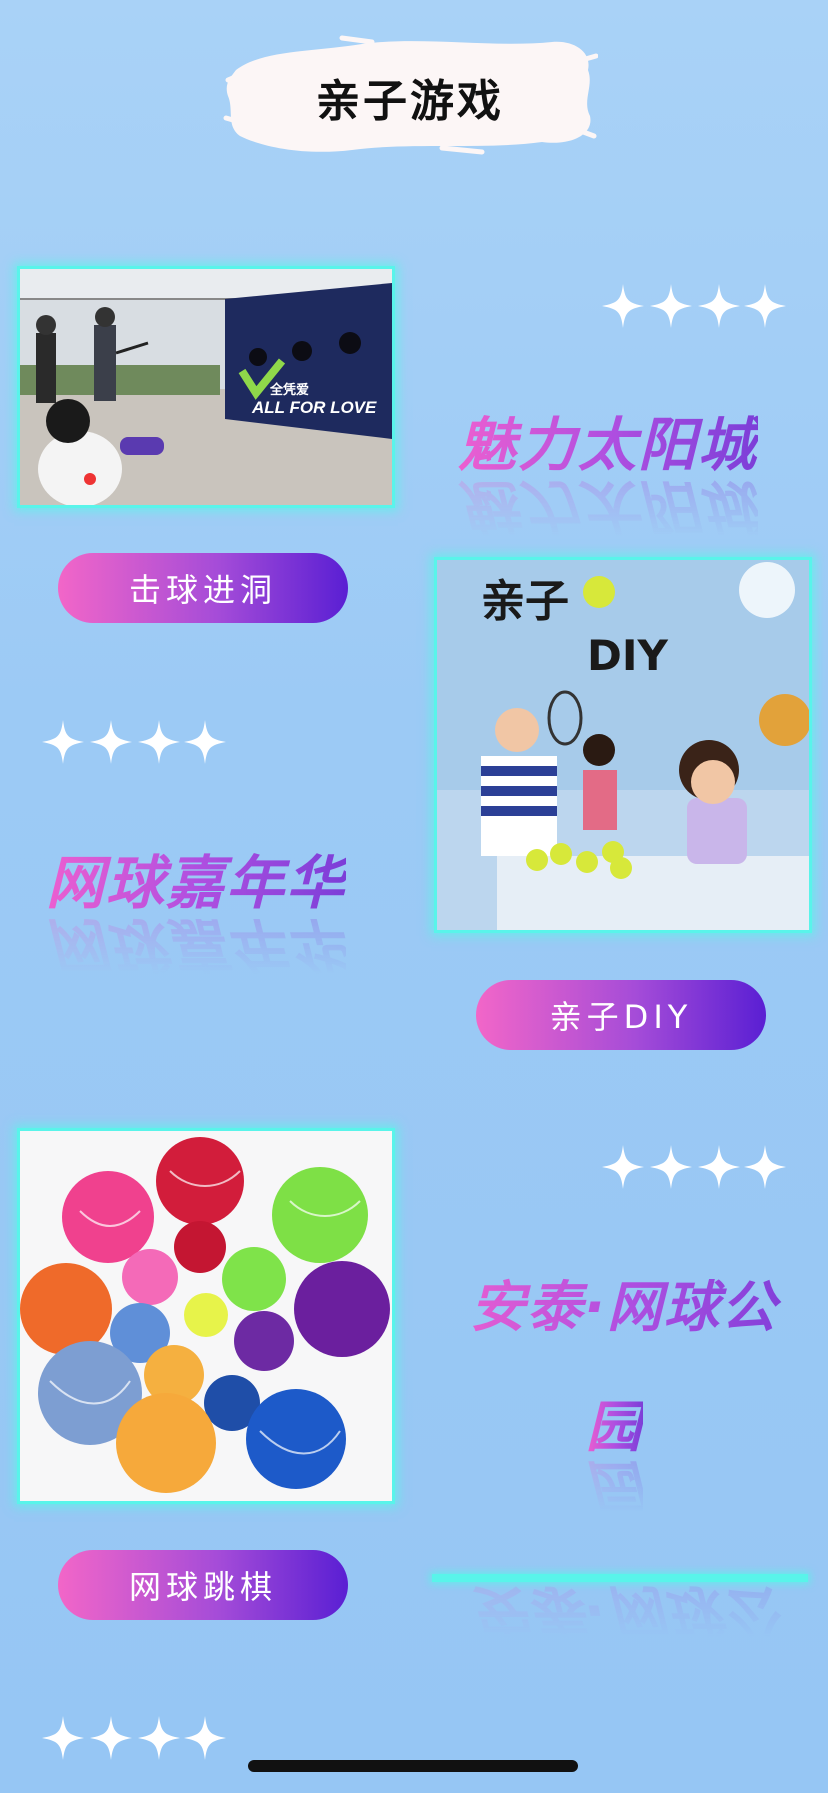 The height and width of the screenshot is (1793, 828). I want to click on headline-sun-city: 魅力太阳城 魅力太阳城, so click(608, 476).